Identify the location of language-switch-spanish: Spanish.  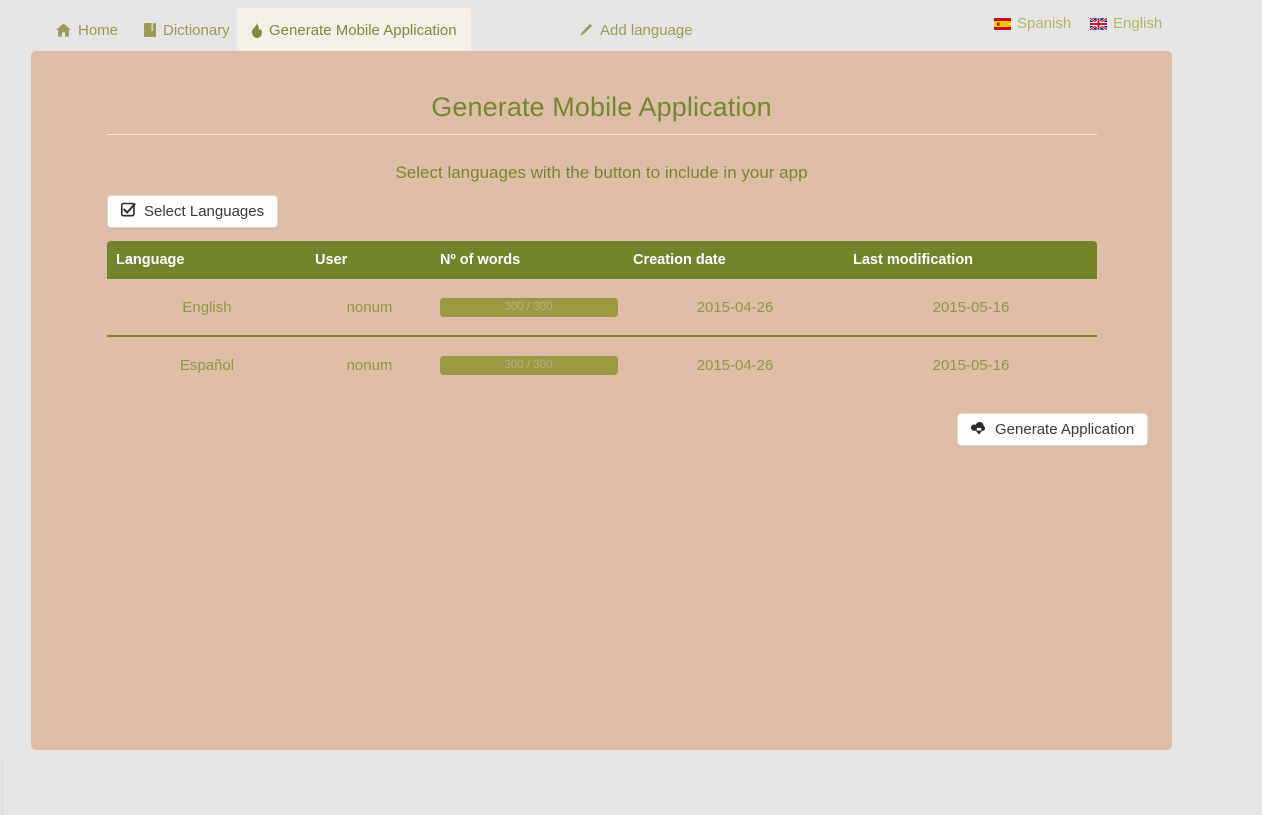
(1032, 23).